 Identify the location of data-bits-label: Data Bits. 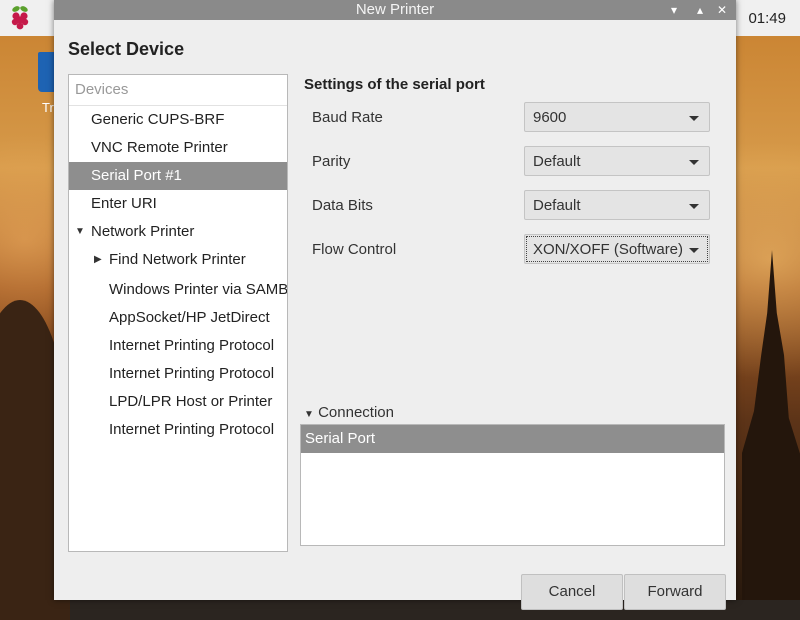
(342, 205).